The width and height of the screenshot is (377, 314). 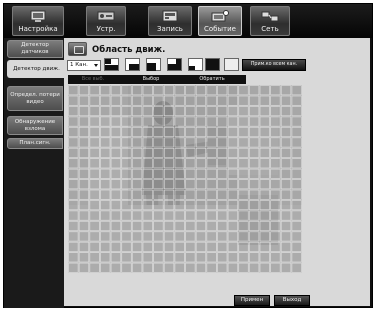 What do you see at coordinates (252, 300) in the screenshot?
I see `apply-button: Примен` at bounding box center [252, 300].